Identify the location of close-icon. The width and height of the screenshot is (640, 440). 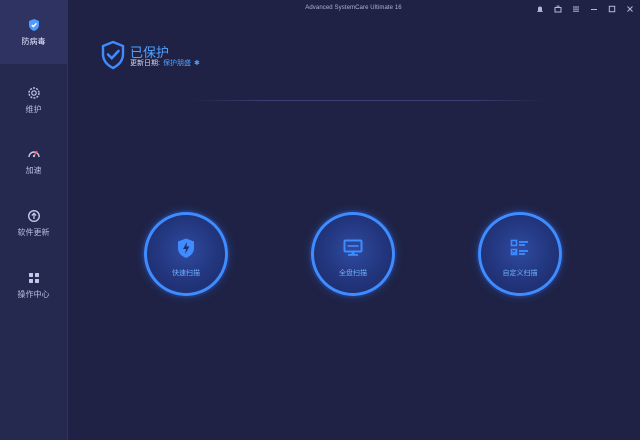
(630, 9).